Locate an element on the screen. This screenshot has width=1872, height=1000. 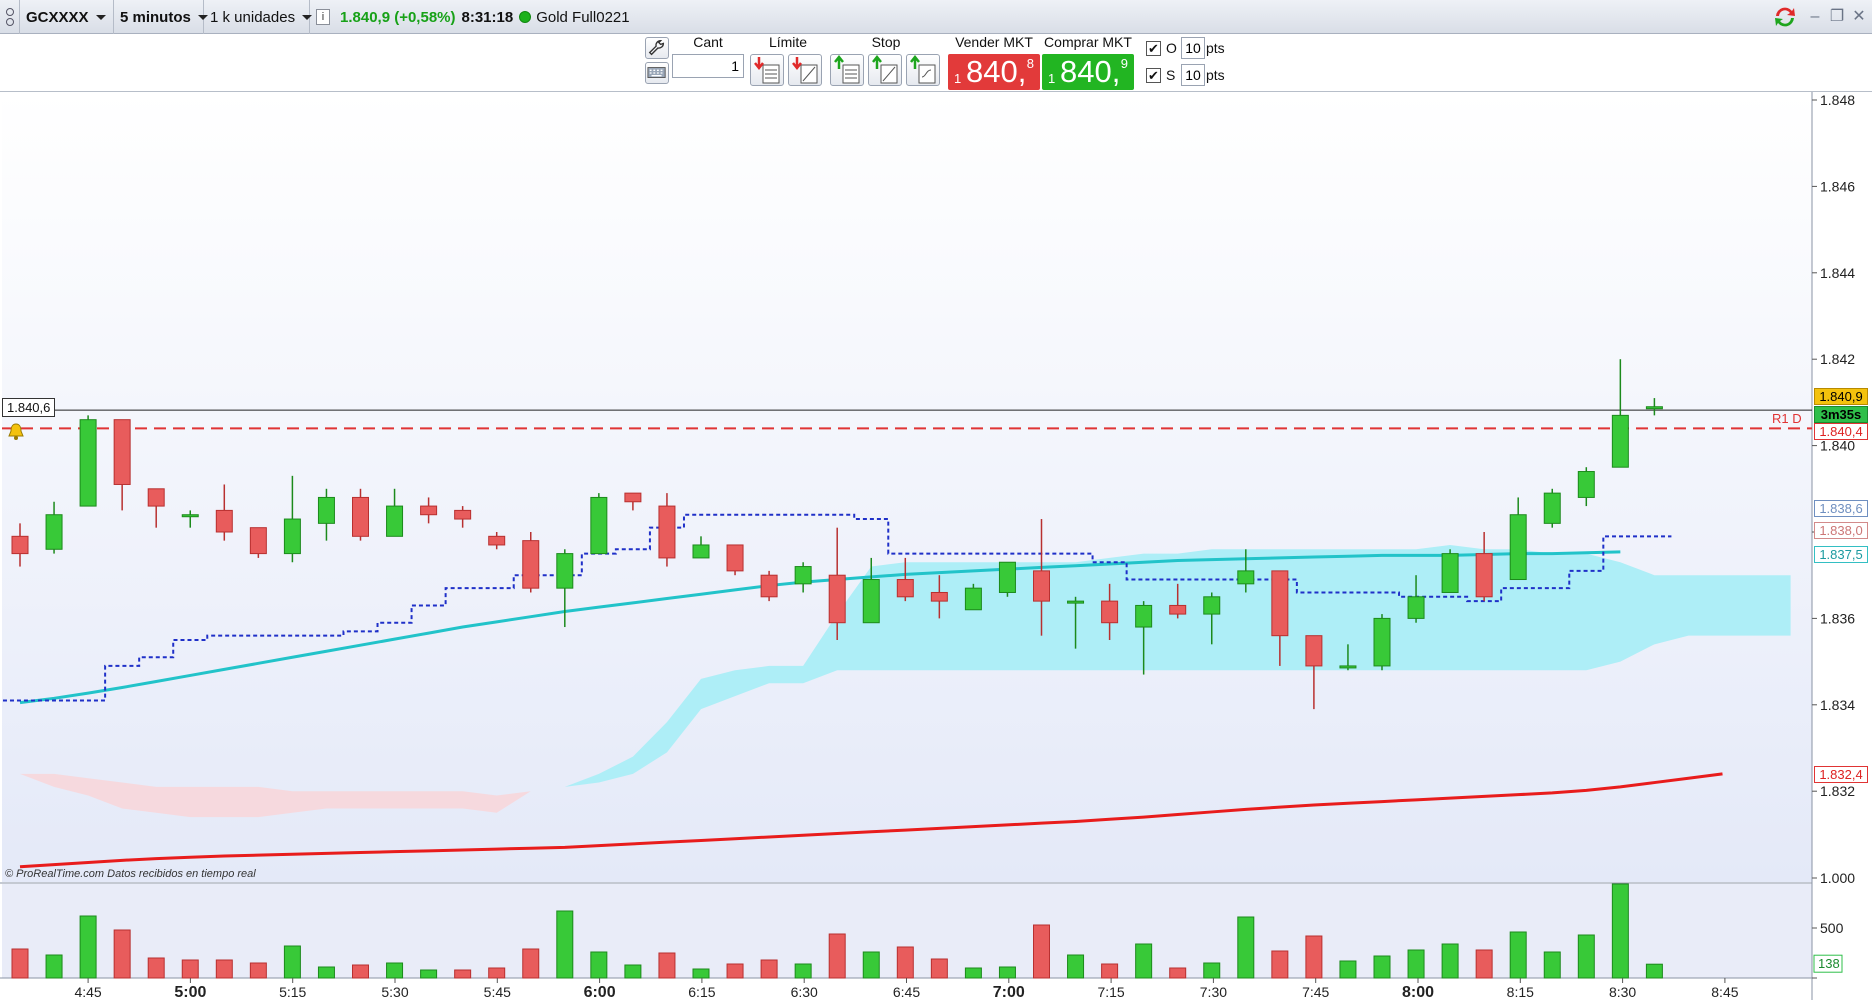
wrench-icon is located at coordinates (657, 48).